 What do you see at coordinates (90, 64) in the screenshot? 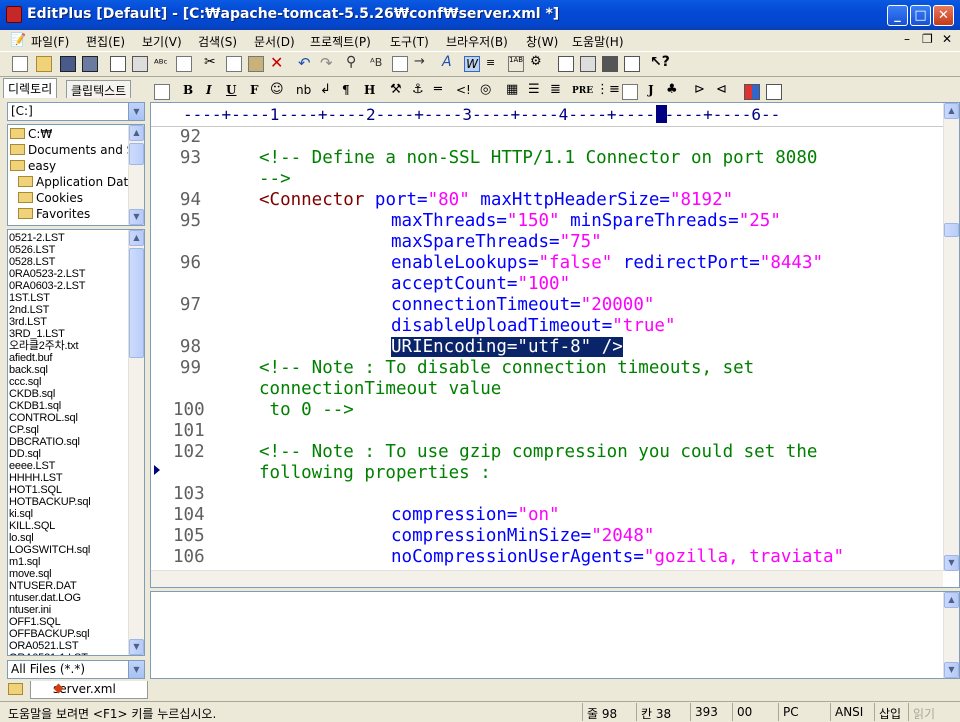
I see `save-all-icon` at bounding box center [90, 64].